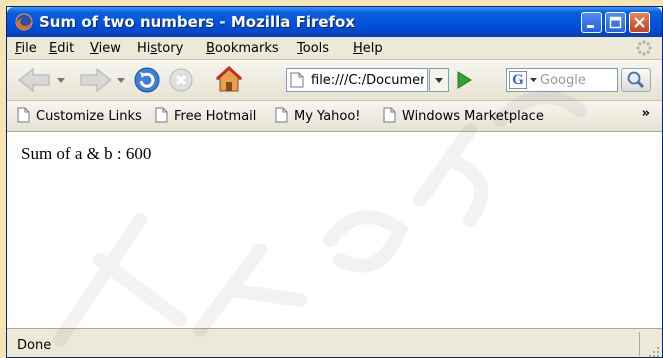  Describe the element at coordinates (591, 22) in the screenshot. I see `minimize-button` at that location.